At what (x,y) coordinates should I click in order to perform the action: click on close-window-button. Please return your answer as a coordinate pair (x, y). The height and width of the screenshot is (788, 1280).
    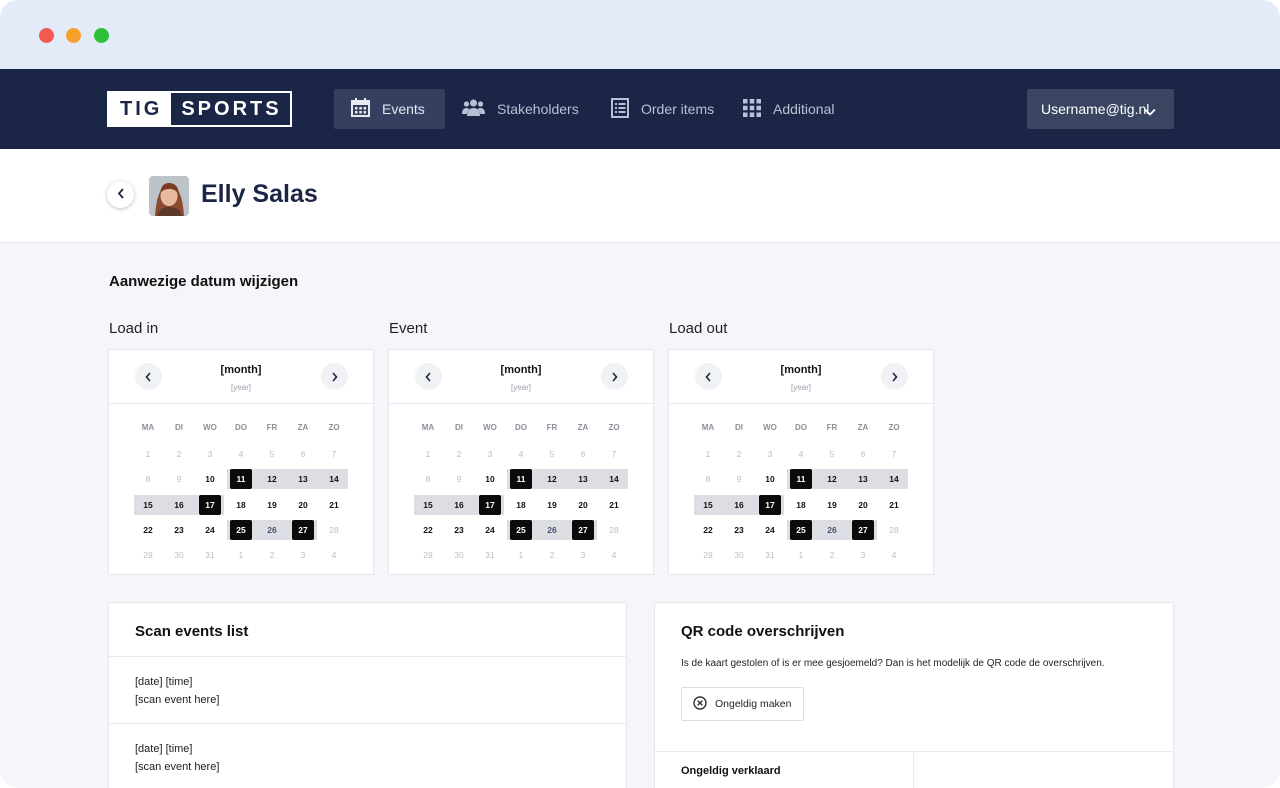
    Looking at the image, I should click on (46, 35).